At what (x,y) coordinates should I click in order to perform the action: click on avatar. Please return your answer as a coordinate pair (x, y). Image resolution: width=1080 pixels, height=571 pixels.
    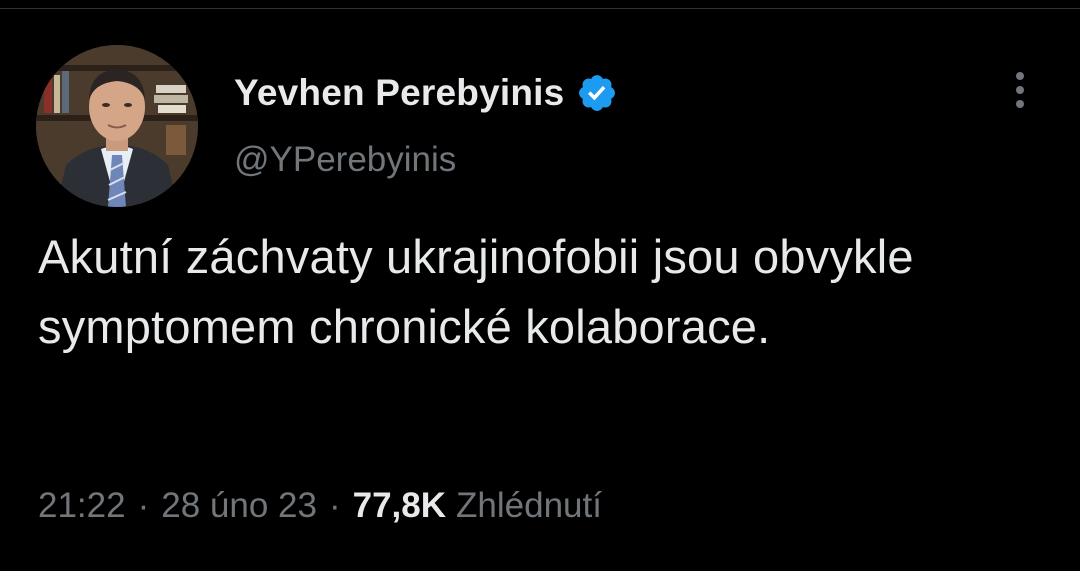
    Looking at the image, I should click on (117, 126).